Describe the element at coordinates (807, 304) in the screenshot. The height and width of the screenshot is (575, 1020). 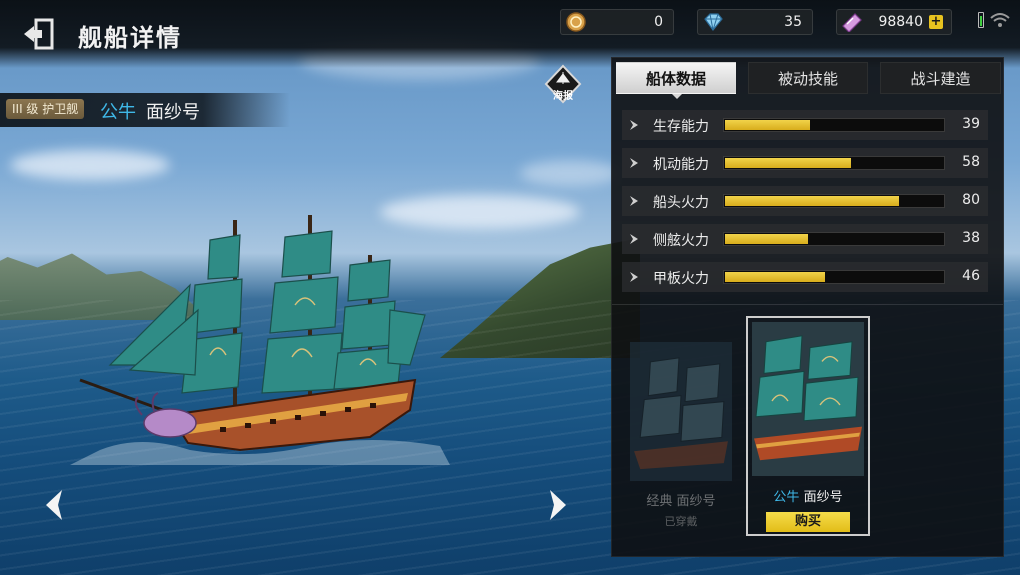
I see `panel-divider` at that location.